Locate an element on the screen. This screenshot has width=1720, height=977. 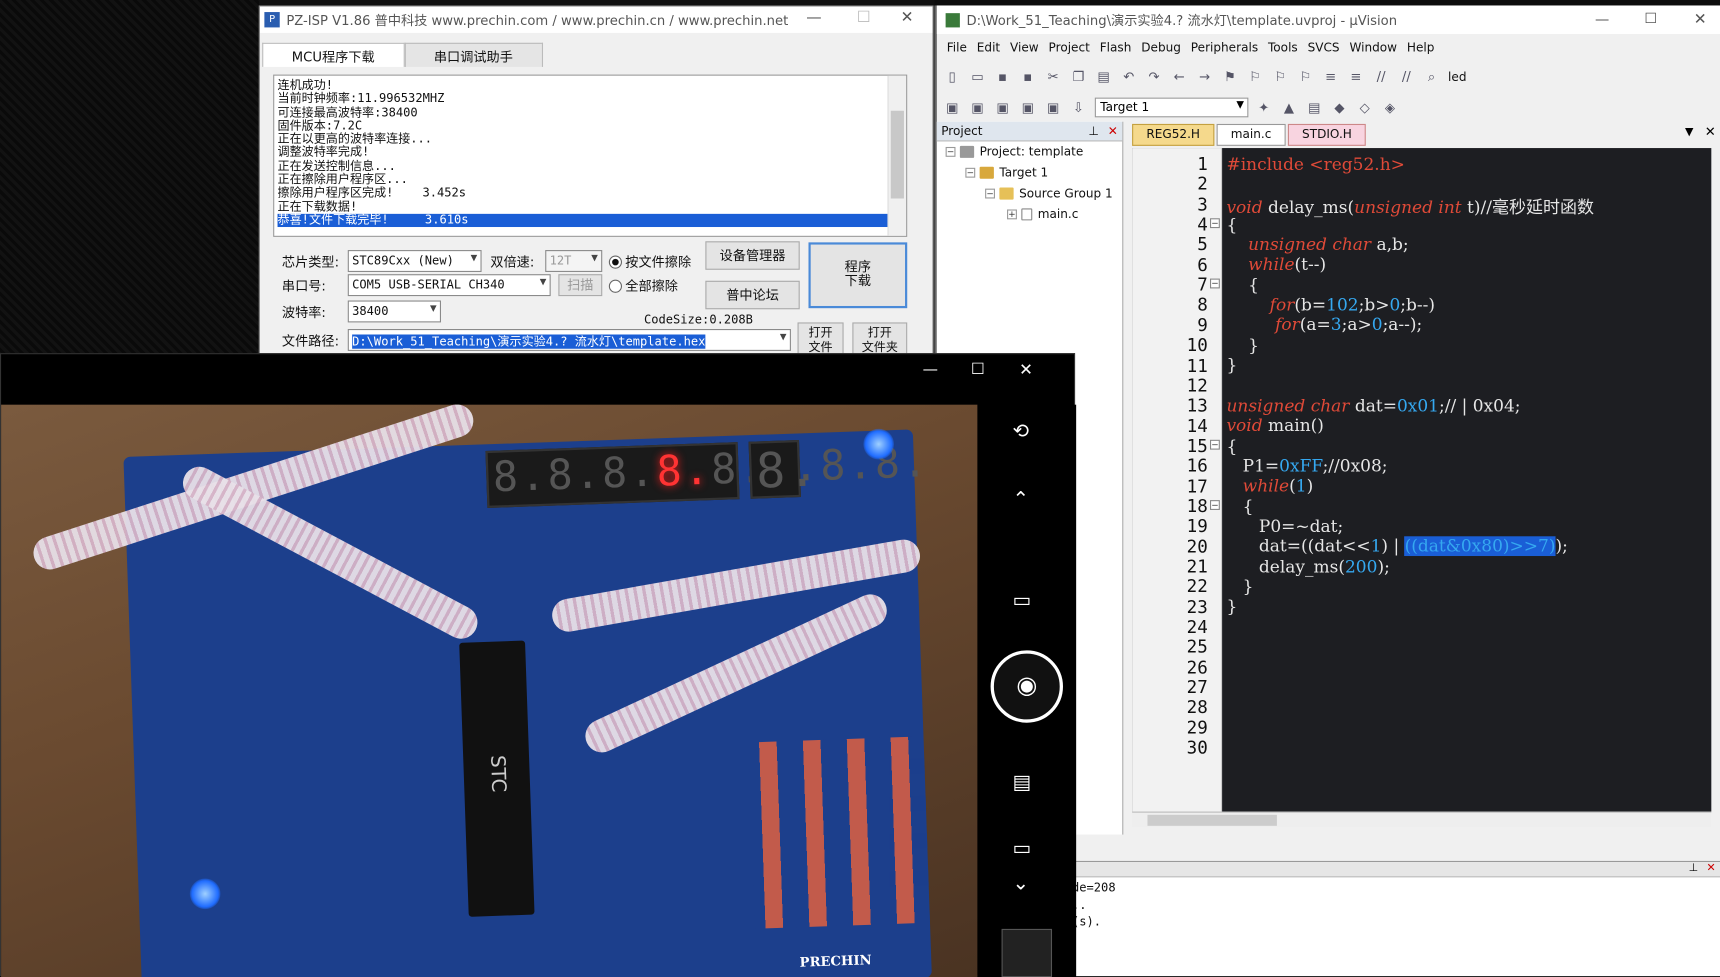
download-icon: ⇩ is located at coordinates (1079, 108).